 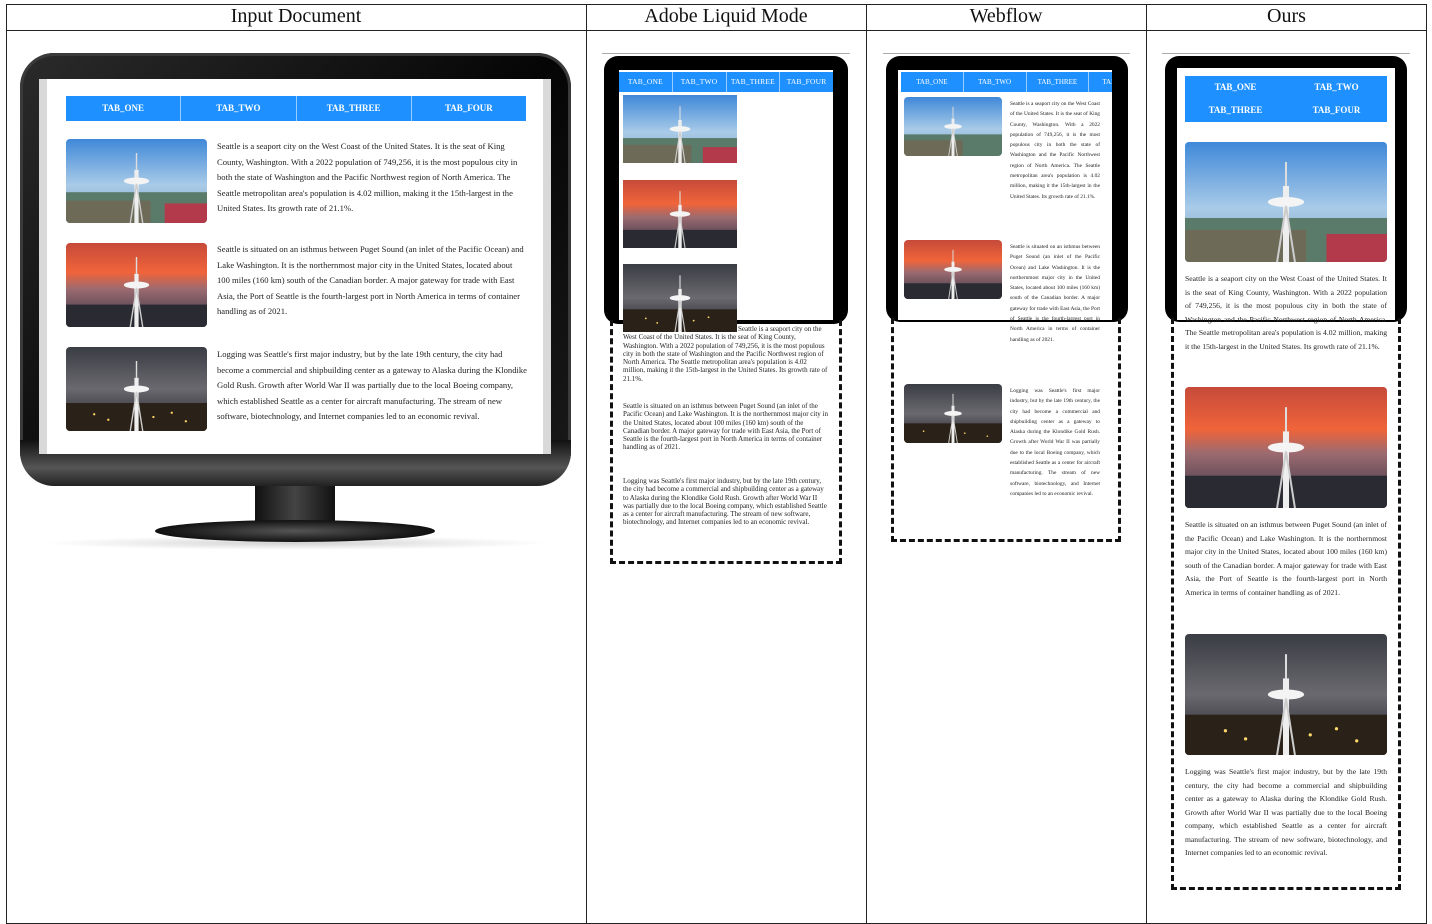 I want to click on column-header-ours: Ours, so click(x=1286, y=16).